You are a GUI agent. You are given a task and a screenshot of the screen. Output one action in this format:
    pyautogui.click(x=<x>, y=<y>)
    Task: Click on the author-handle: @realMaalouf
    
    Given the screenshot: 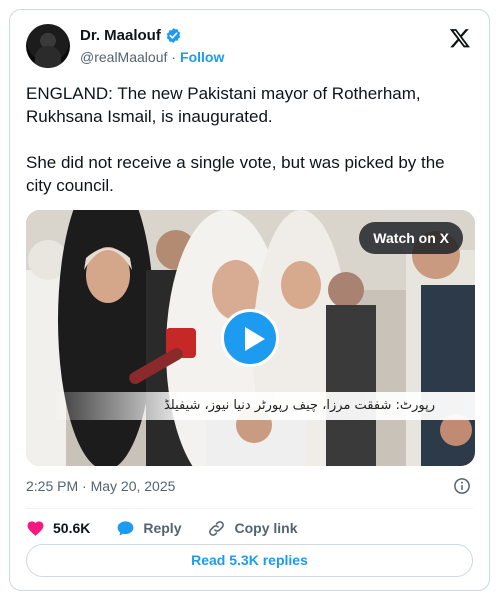 What is the action you would take?
    pyautogui.click(x=123, y=57)
    